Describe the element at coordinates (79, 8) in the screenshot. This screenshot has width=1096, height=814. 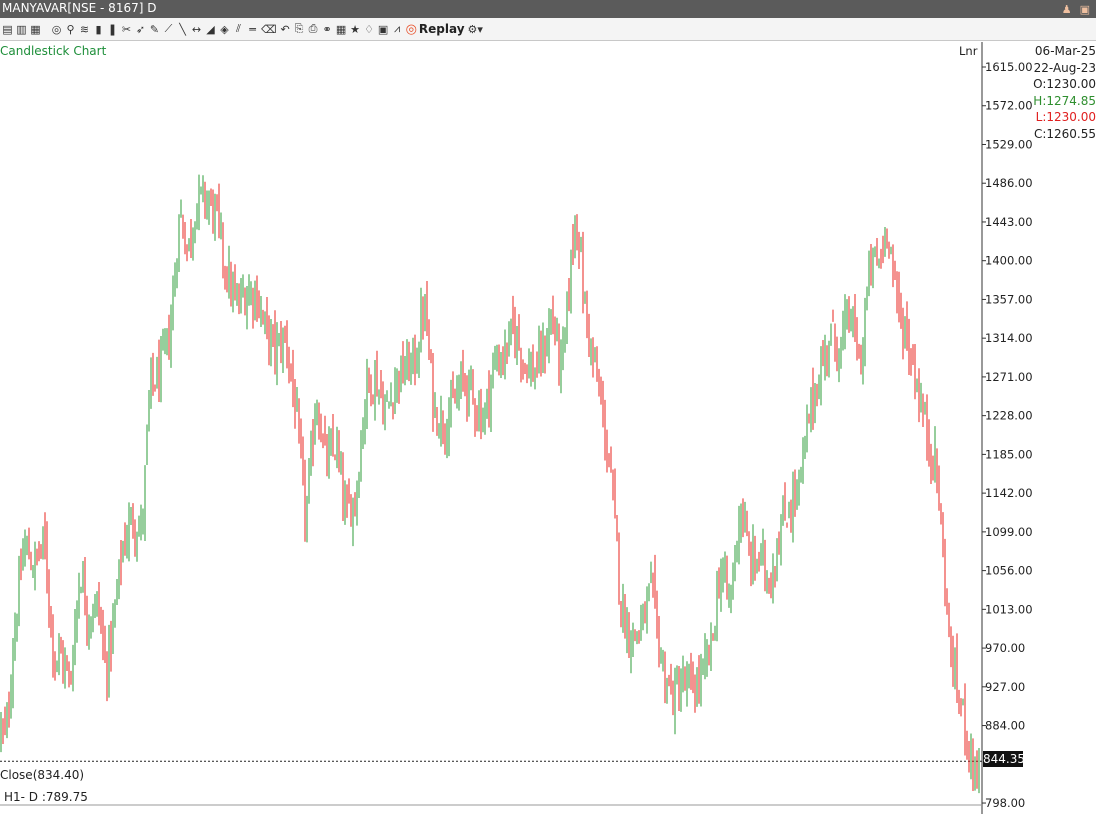
I see `window-title: MANYAVAR[NSE - 8167] D` at that location.